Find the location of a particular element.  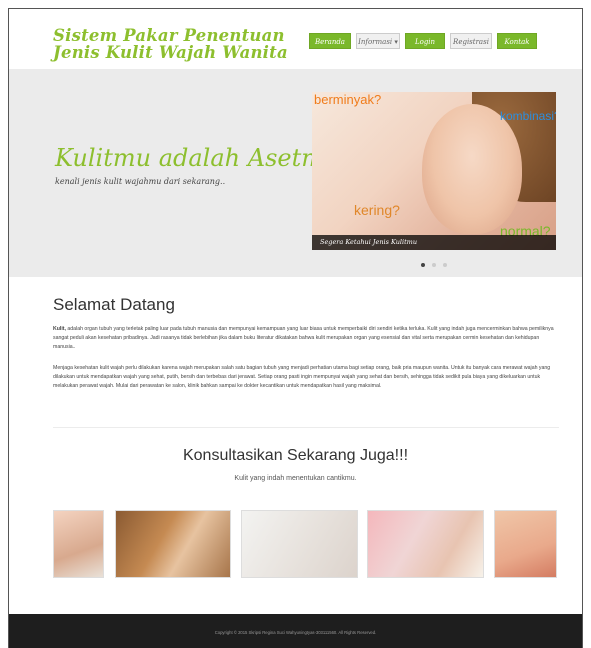

slide-word-berminyak: berminyak? is located at coordinates (348, 99).